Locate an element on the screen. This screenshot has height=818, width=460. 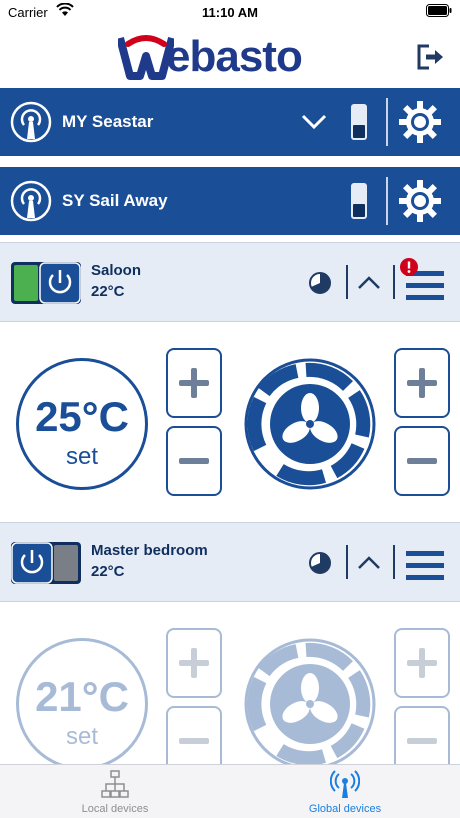
tab-global-devices: Global devices is located at coordinates (345, 791).